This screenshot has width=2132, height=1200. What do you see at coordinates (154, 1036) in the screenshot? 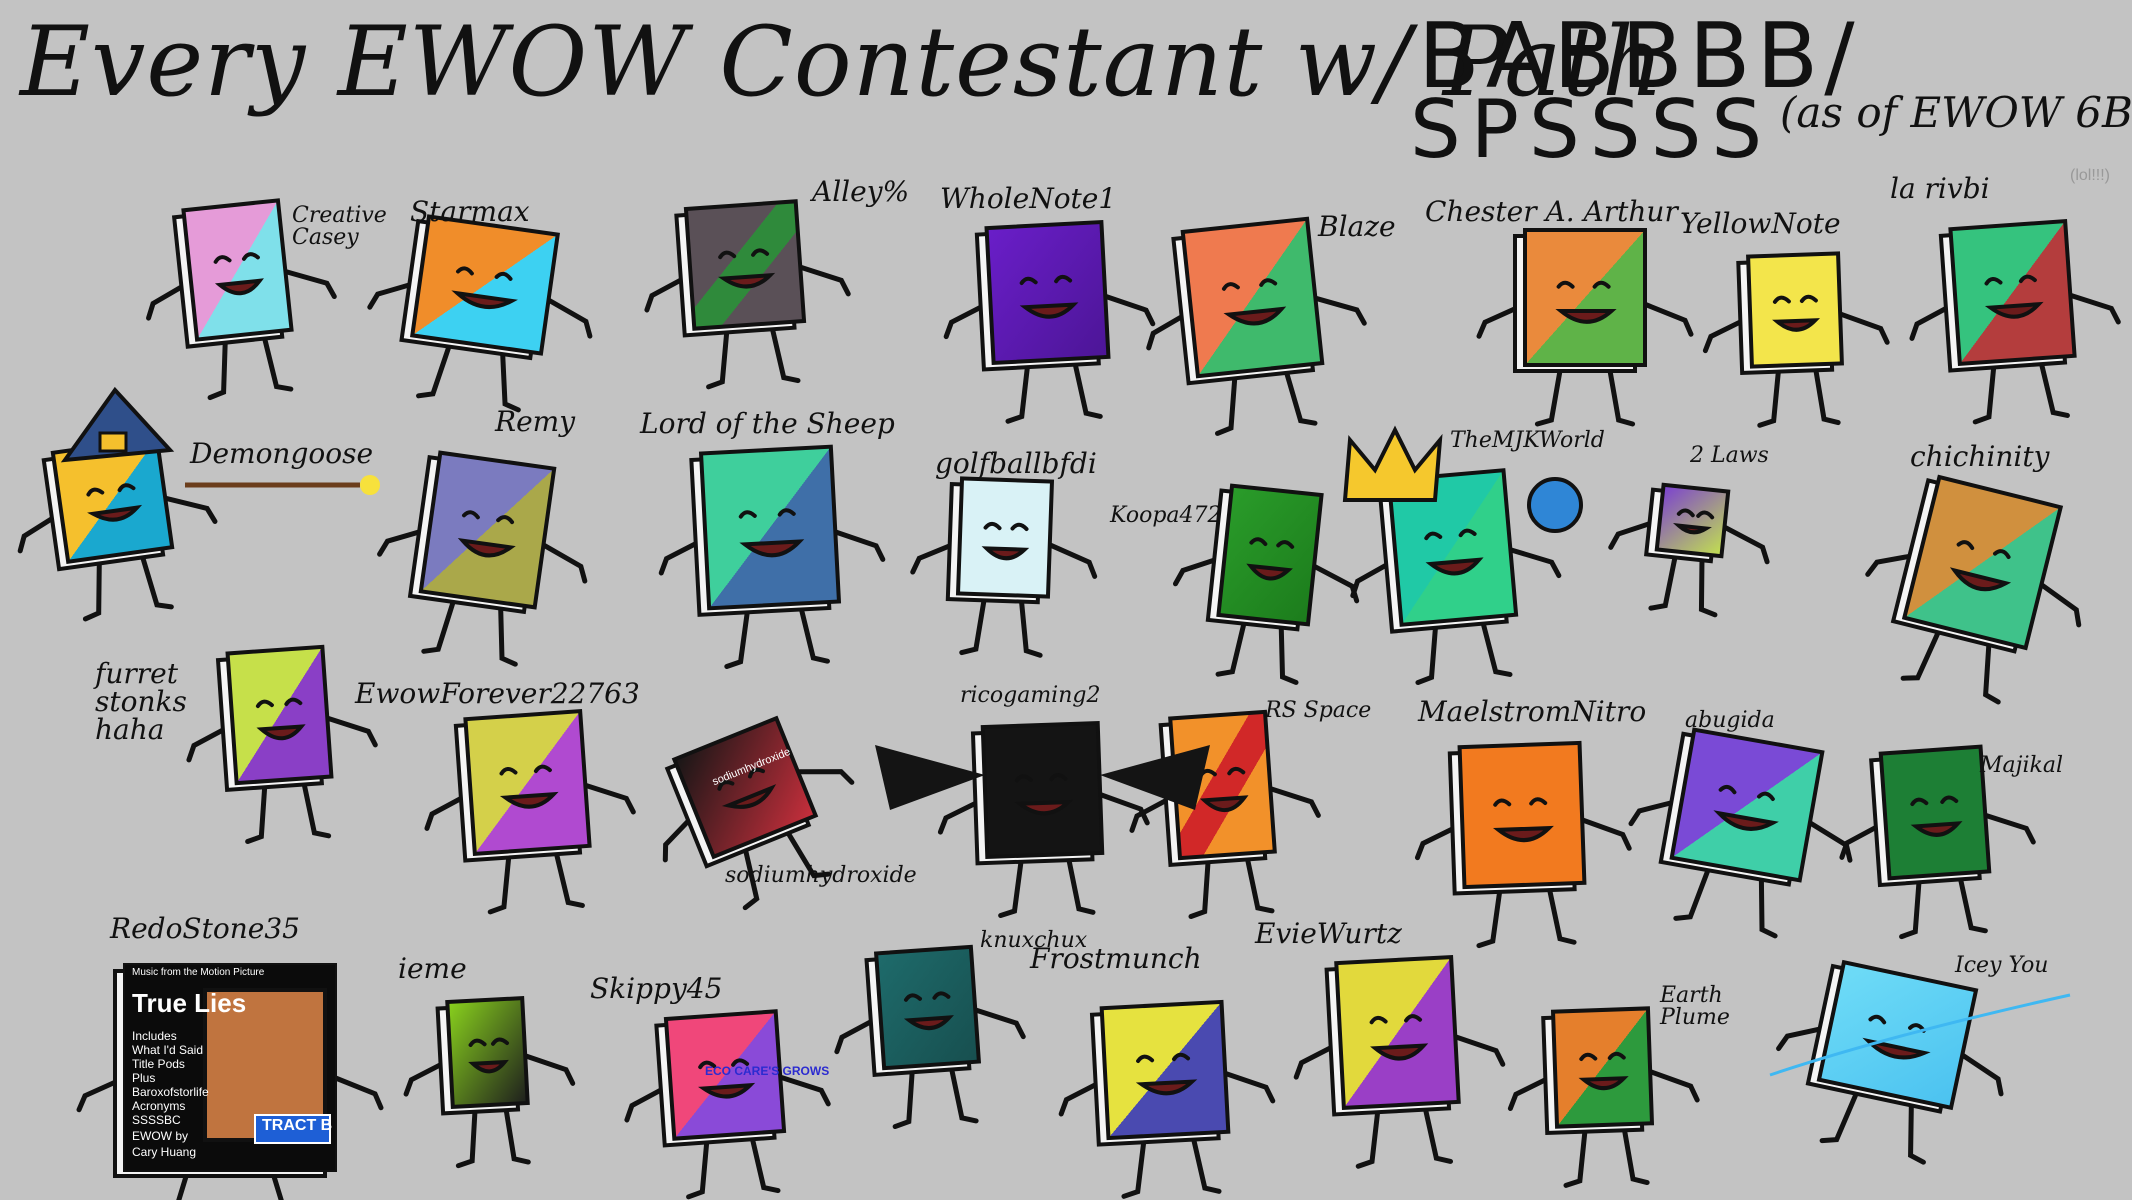
I see `cover-body-line: Includes` at bounding box center [154, 1036].